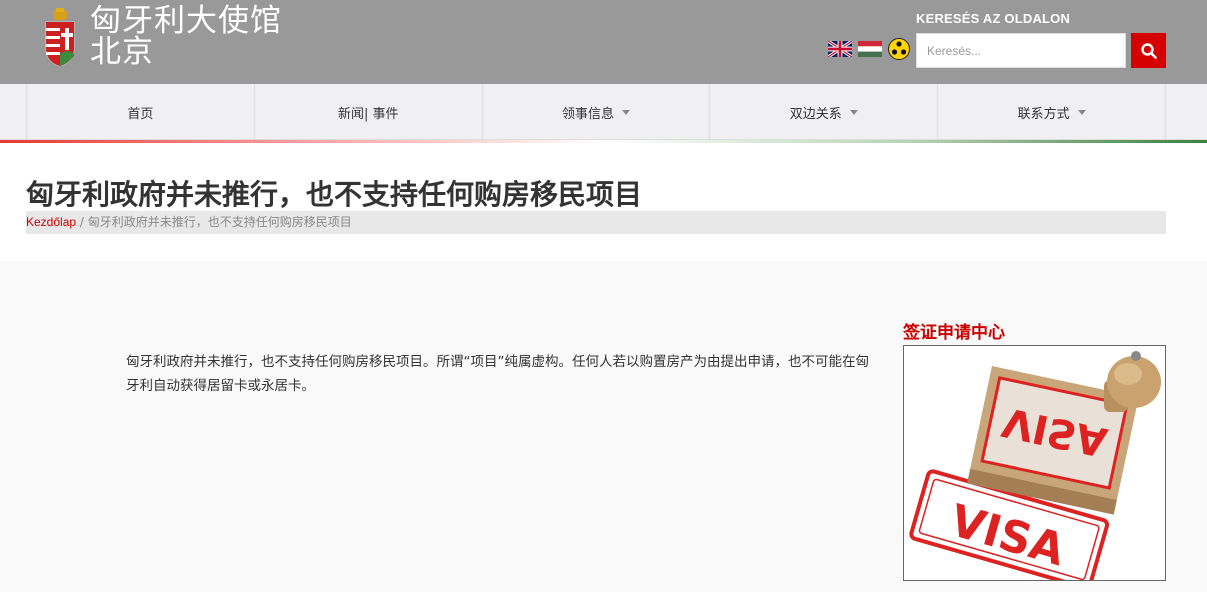  What do you see at coordinates (815, 114) in the screenshot?
I see `nav-item-label: 双边关系` at bounding box center [815, 114].